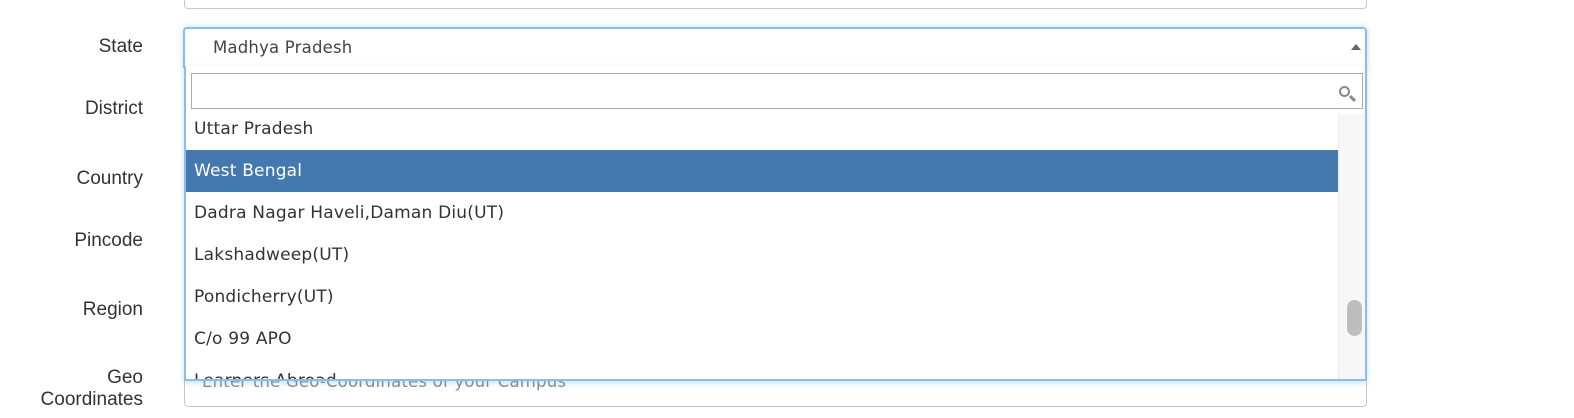  I want to click on state-label: State, so click(120, 46).